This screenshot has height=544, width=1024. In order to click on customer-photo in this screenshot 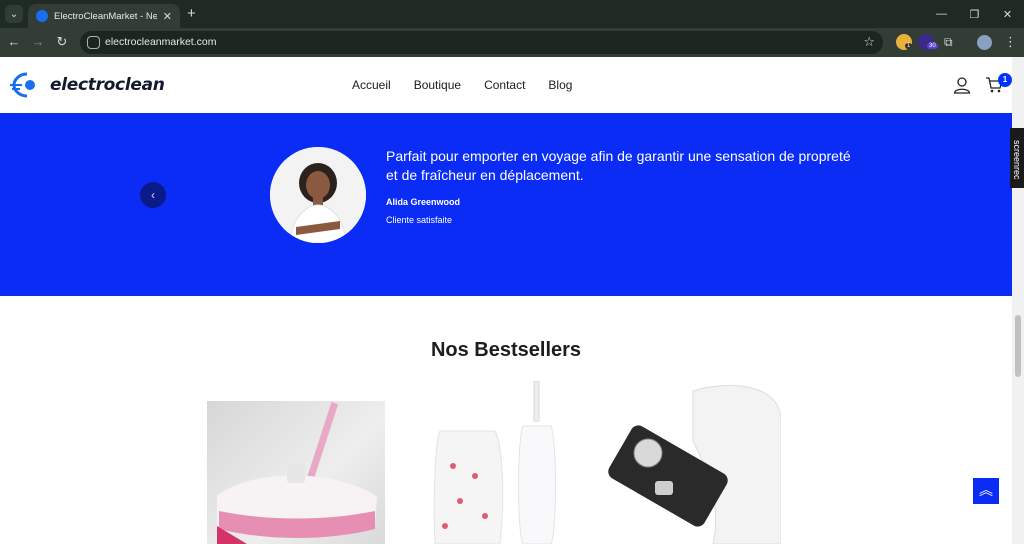, I will do `click(318, 195)`.